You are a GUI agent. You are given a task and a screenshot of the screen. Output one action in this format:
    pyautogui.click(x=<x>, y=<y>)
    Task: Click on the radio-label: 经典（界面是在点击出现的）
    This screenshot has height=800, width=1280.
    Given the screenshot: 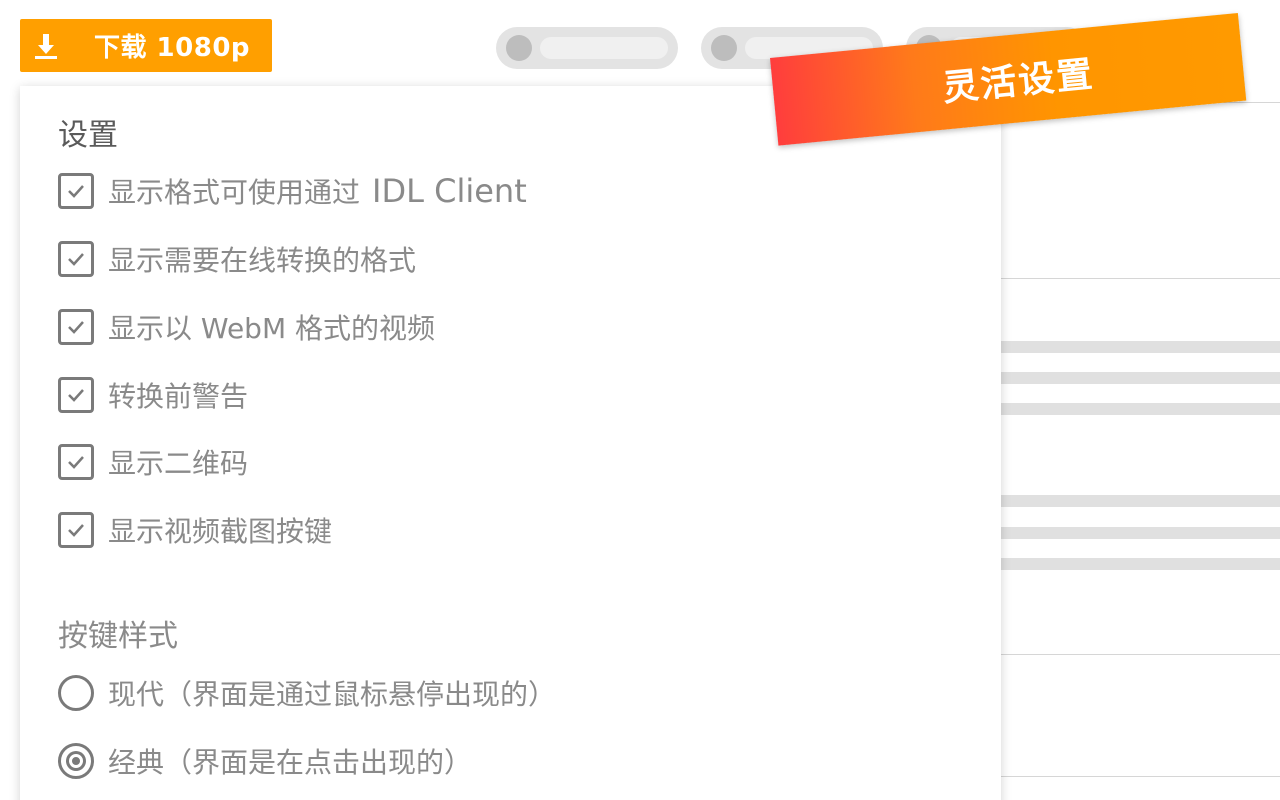 What is the action you would take?
    pyautogui.click(x=290, y=762)
    